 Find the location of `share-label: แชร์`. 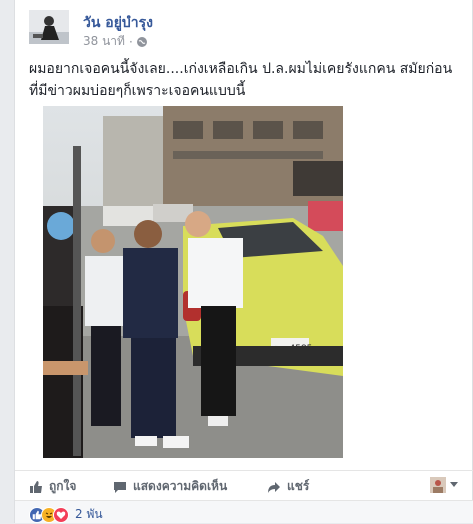

share-label: แชร์ is located at coordinates (298, 486).